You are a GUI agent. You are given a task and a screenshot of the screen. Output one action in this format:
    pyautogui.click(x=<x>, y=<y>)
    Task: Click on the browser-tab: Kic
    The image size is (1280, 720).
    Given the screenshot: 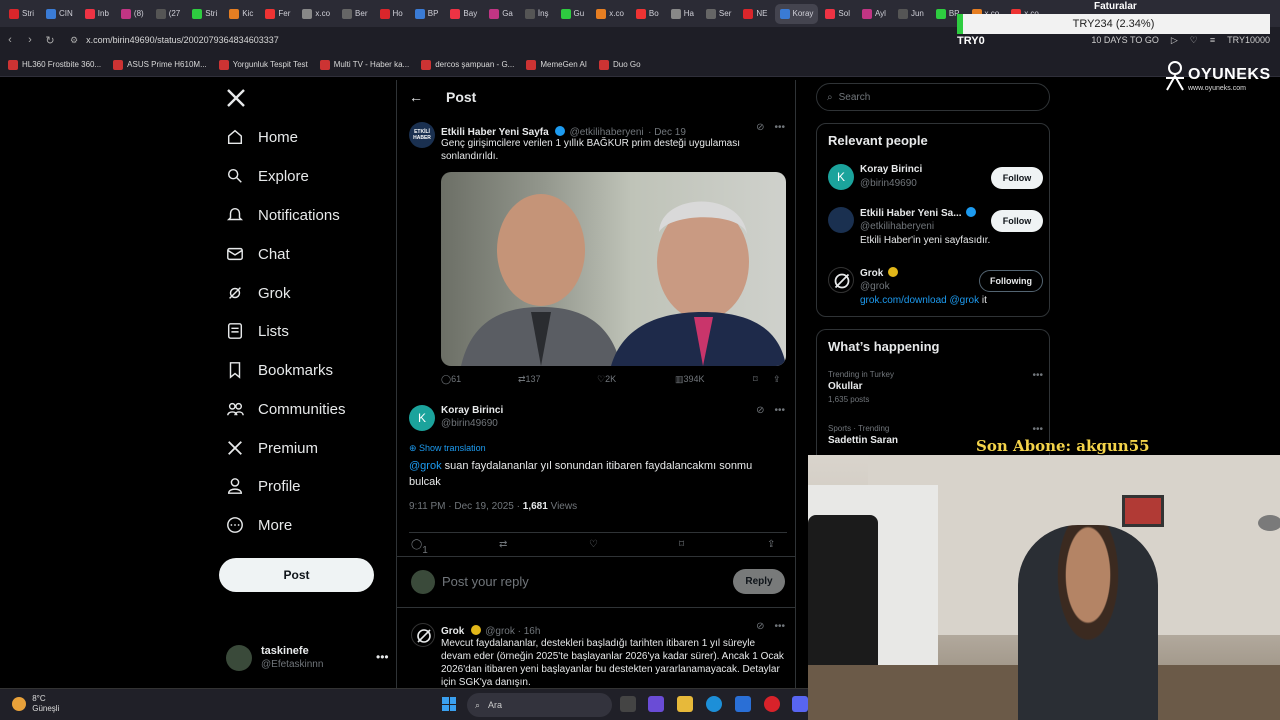 What is the action you would take?
    pyautogui.click(x=241, y=14)
    